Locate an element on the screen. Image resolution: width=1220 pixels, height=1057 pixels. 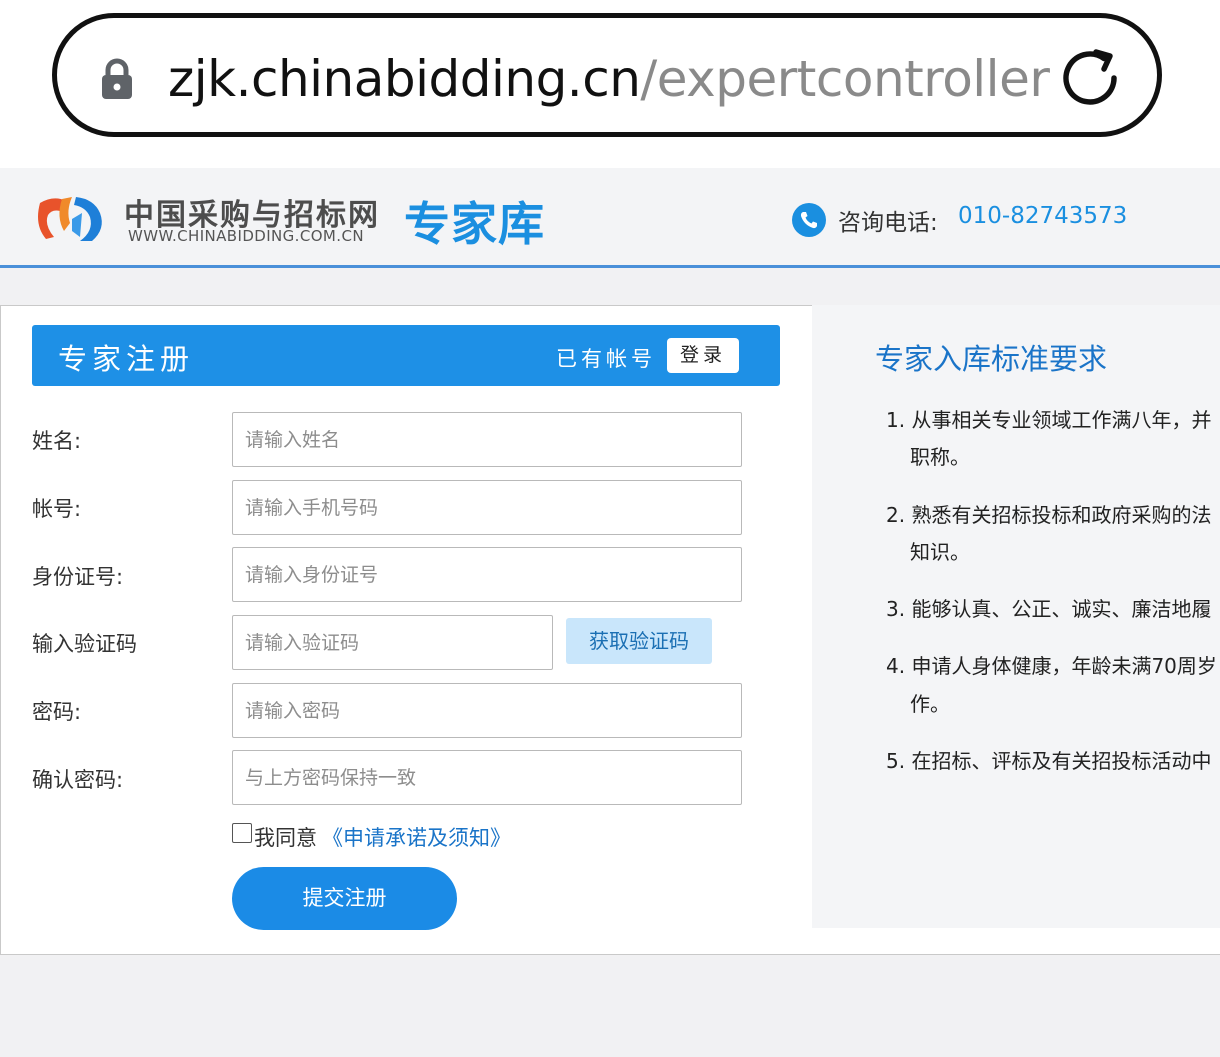
url-path: /expertcontroller is located at coordinates (845, 79).